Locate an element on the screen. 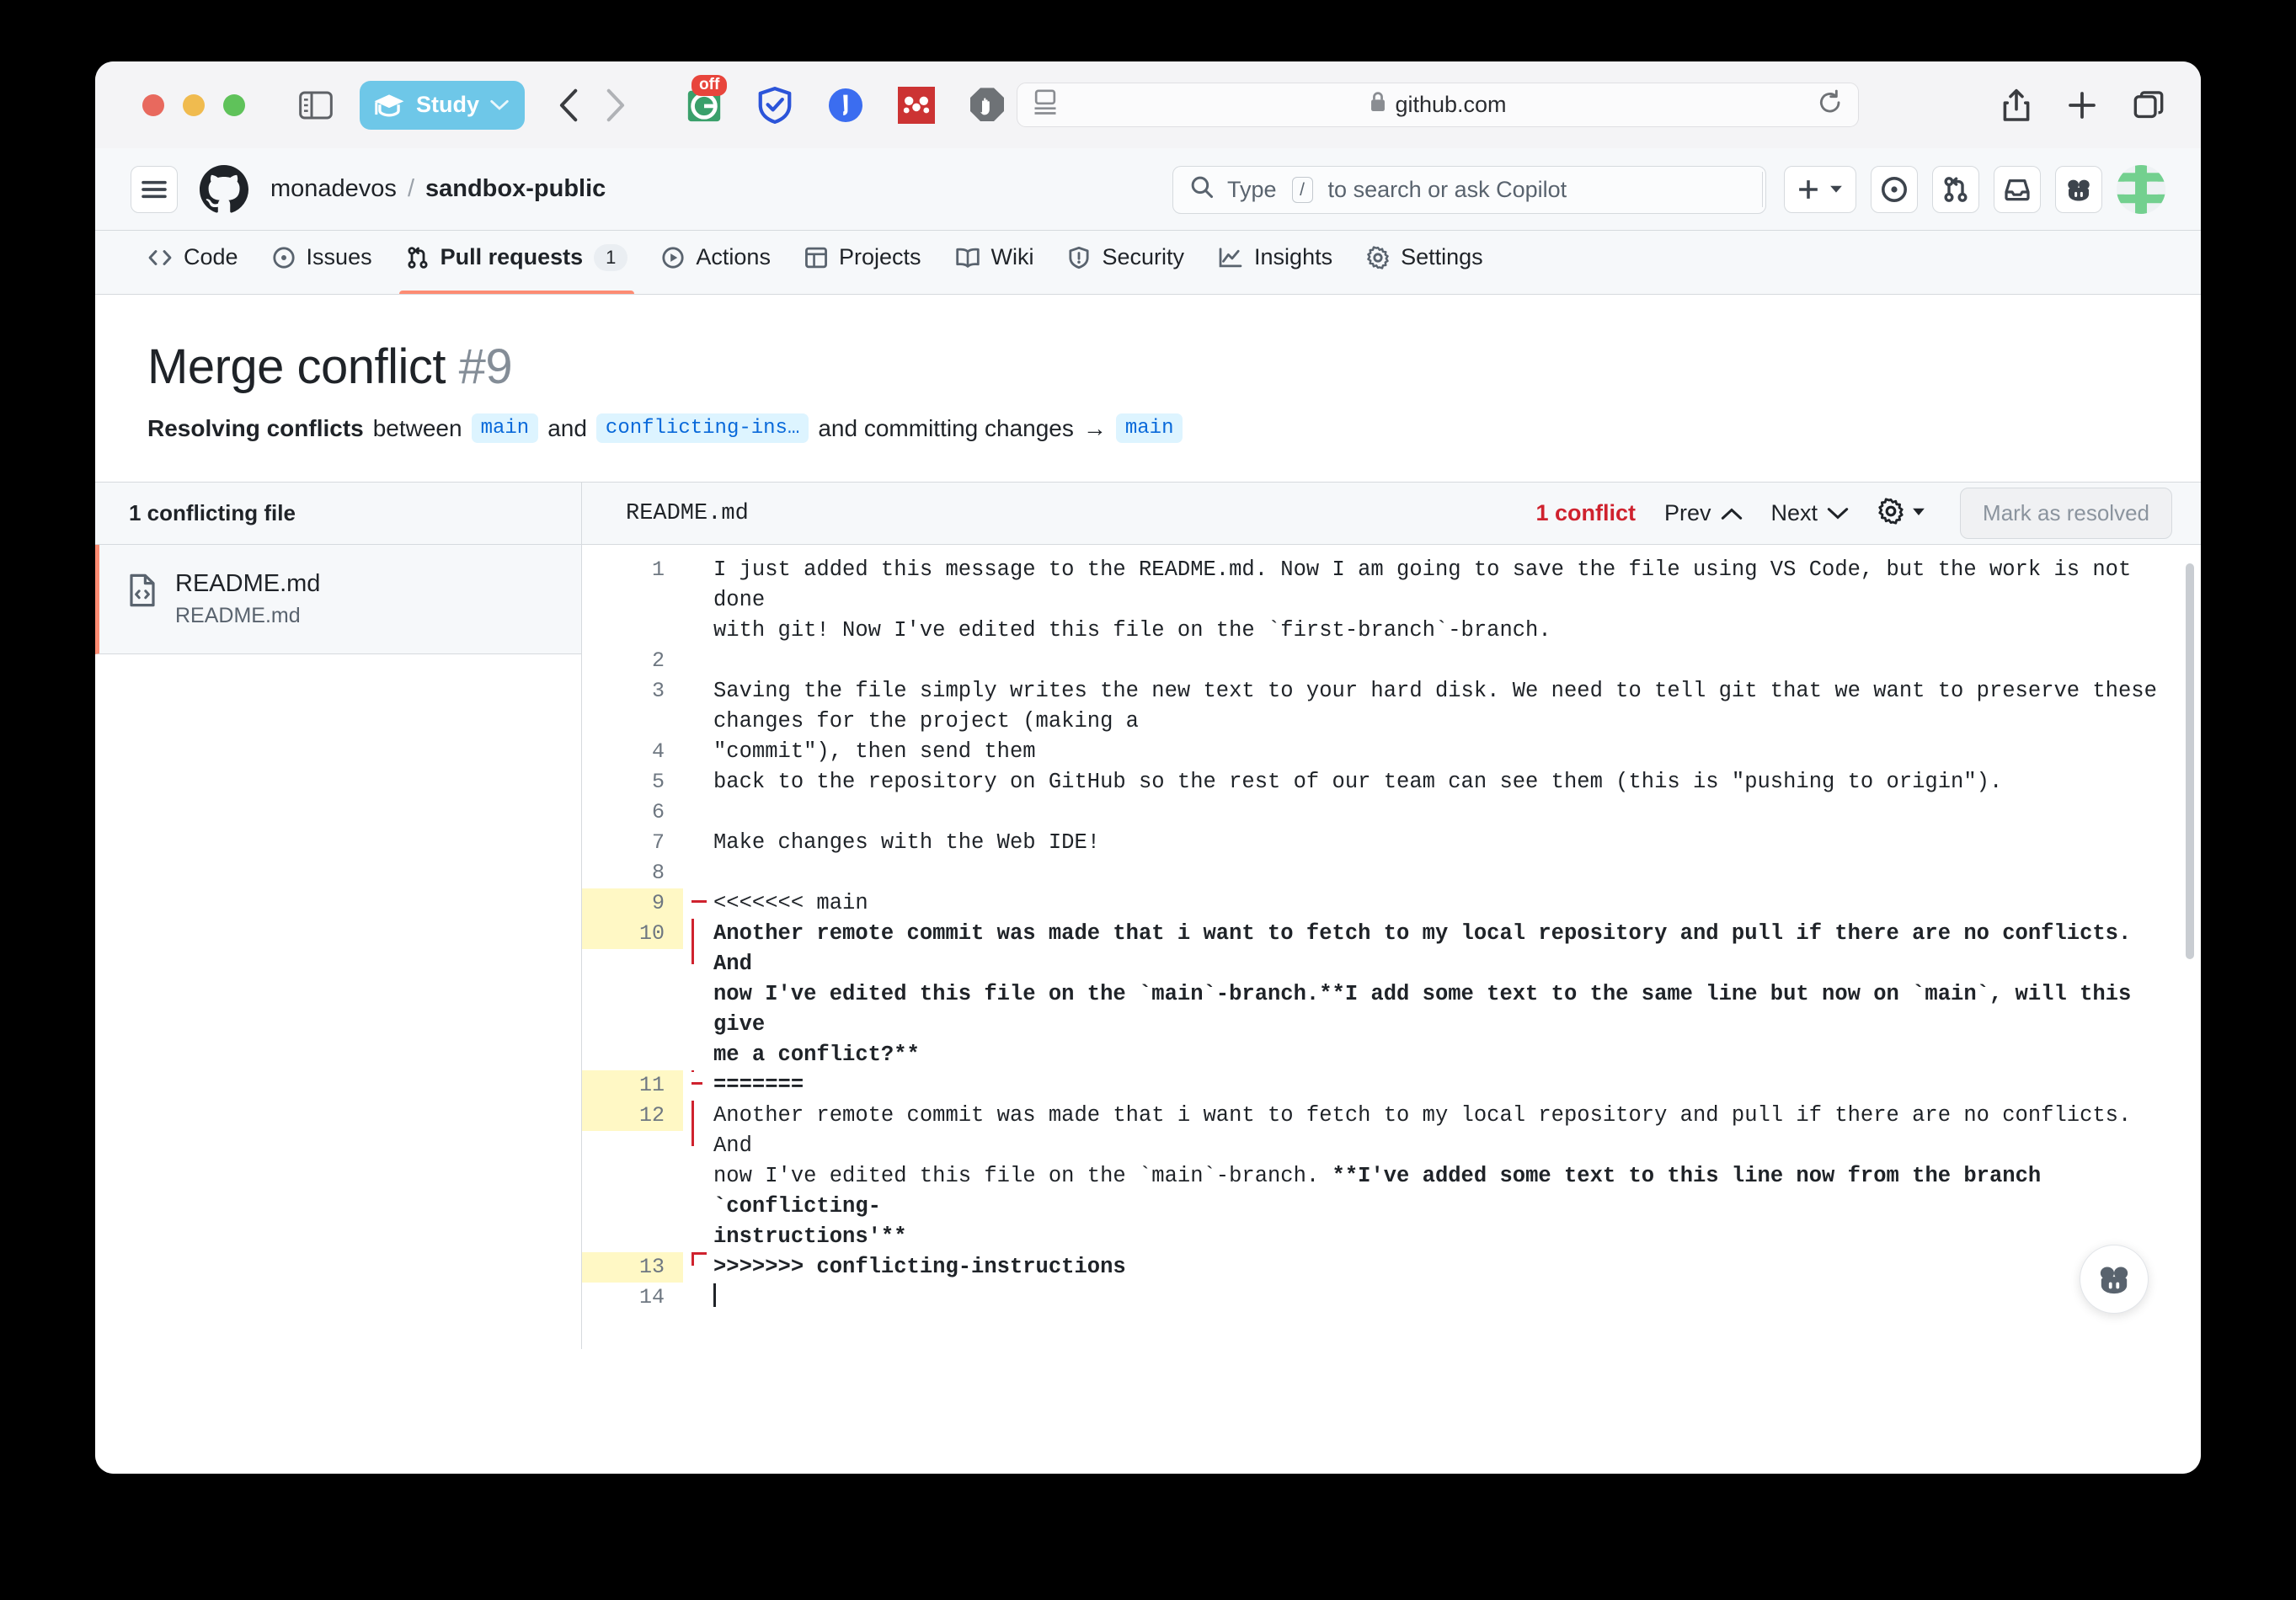 This screenshot has height=1600, width=2296. editor-scrollbar is located at coordinates (2190, 761).